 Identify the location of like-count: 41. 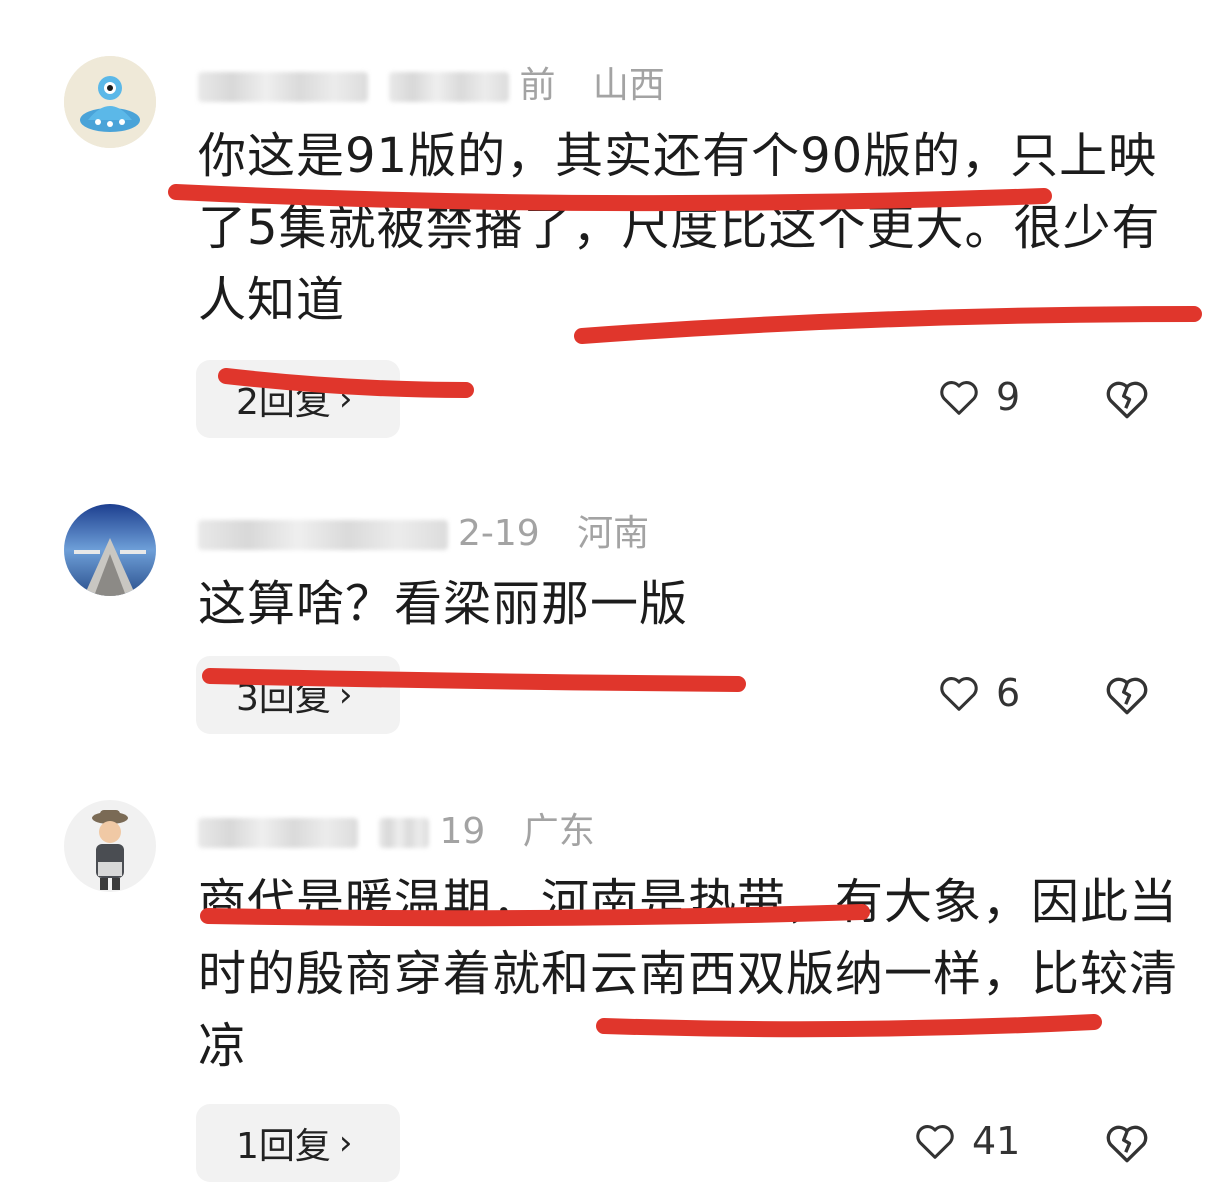
(996, 1141).